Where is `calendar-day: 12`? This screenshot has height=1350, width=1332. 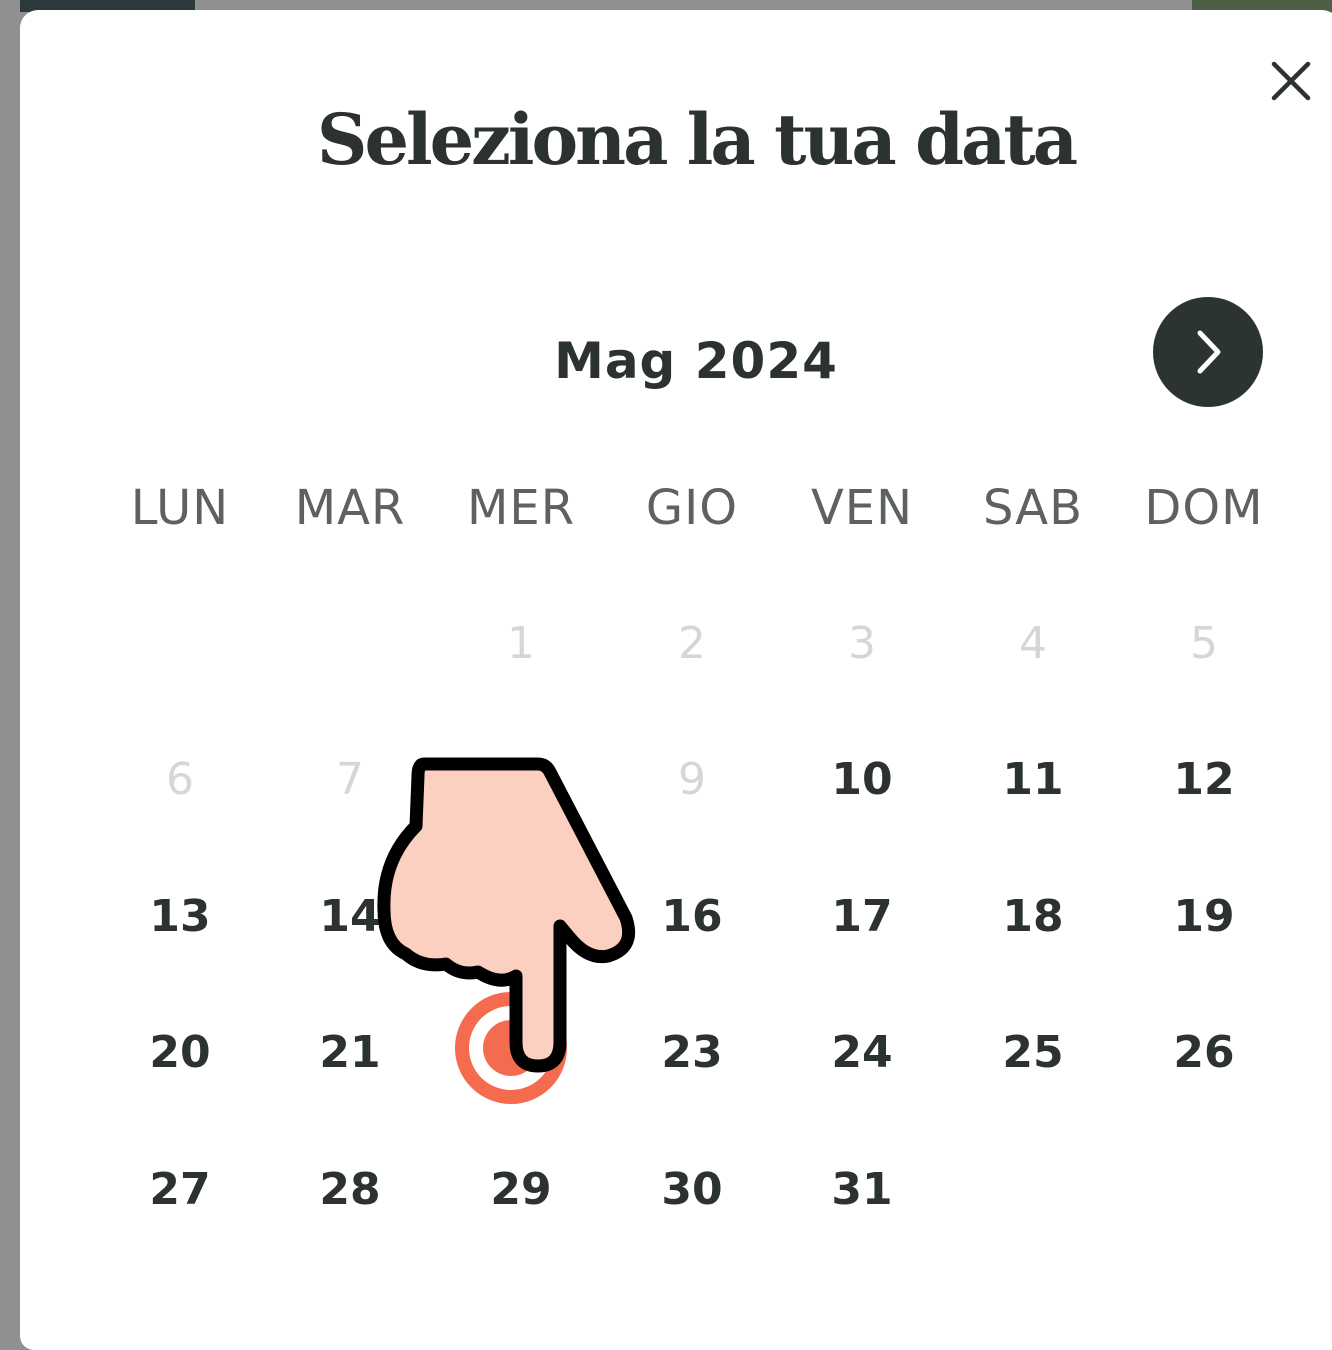
calendar-day: 12 is located at coordinates (1204, 780).